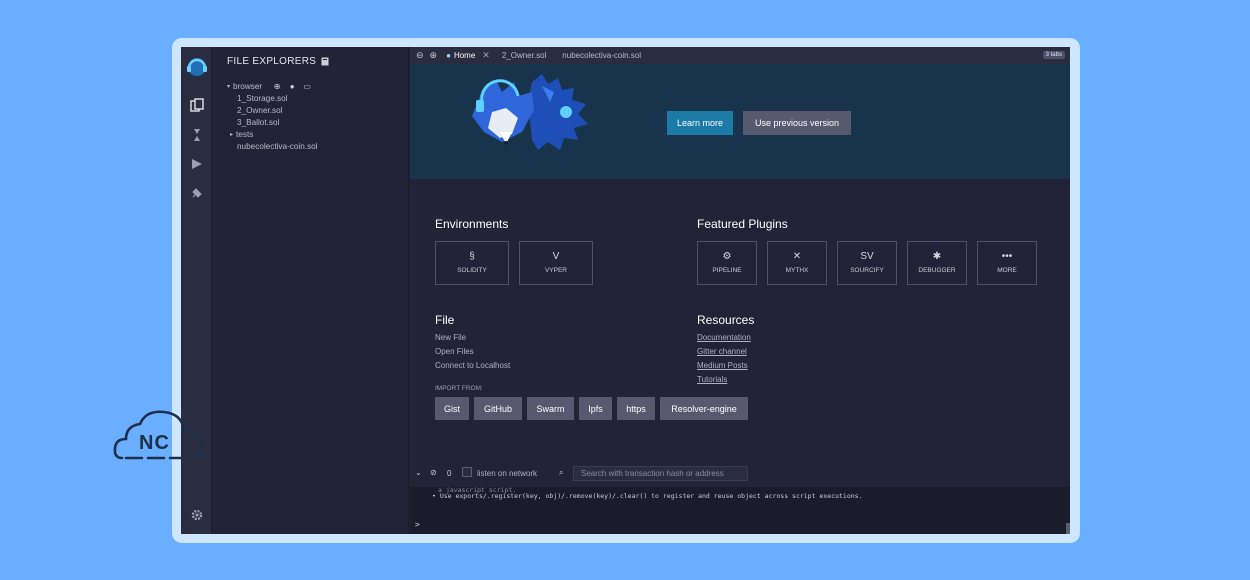  What do you see at coordinates (797, 263) in the screenshot?
I see `mythx-plugin-button: ✕ MYTHX` at bounding box center [797, 263].